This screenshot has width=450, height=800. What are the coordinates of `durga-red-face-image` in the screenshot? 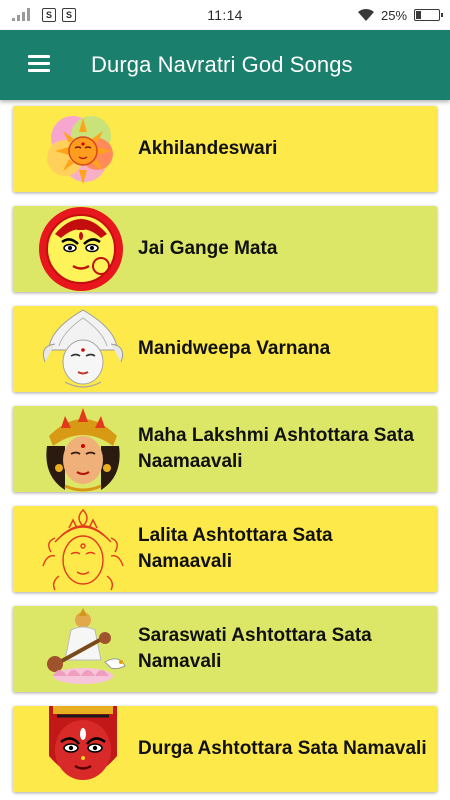 It's located at (83, 743).